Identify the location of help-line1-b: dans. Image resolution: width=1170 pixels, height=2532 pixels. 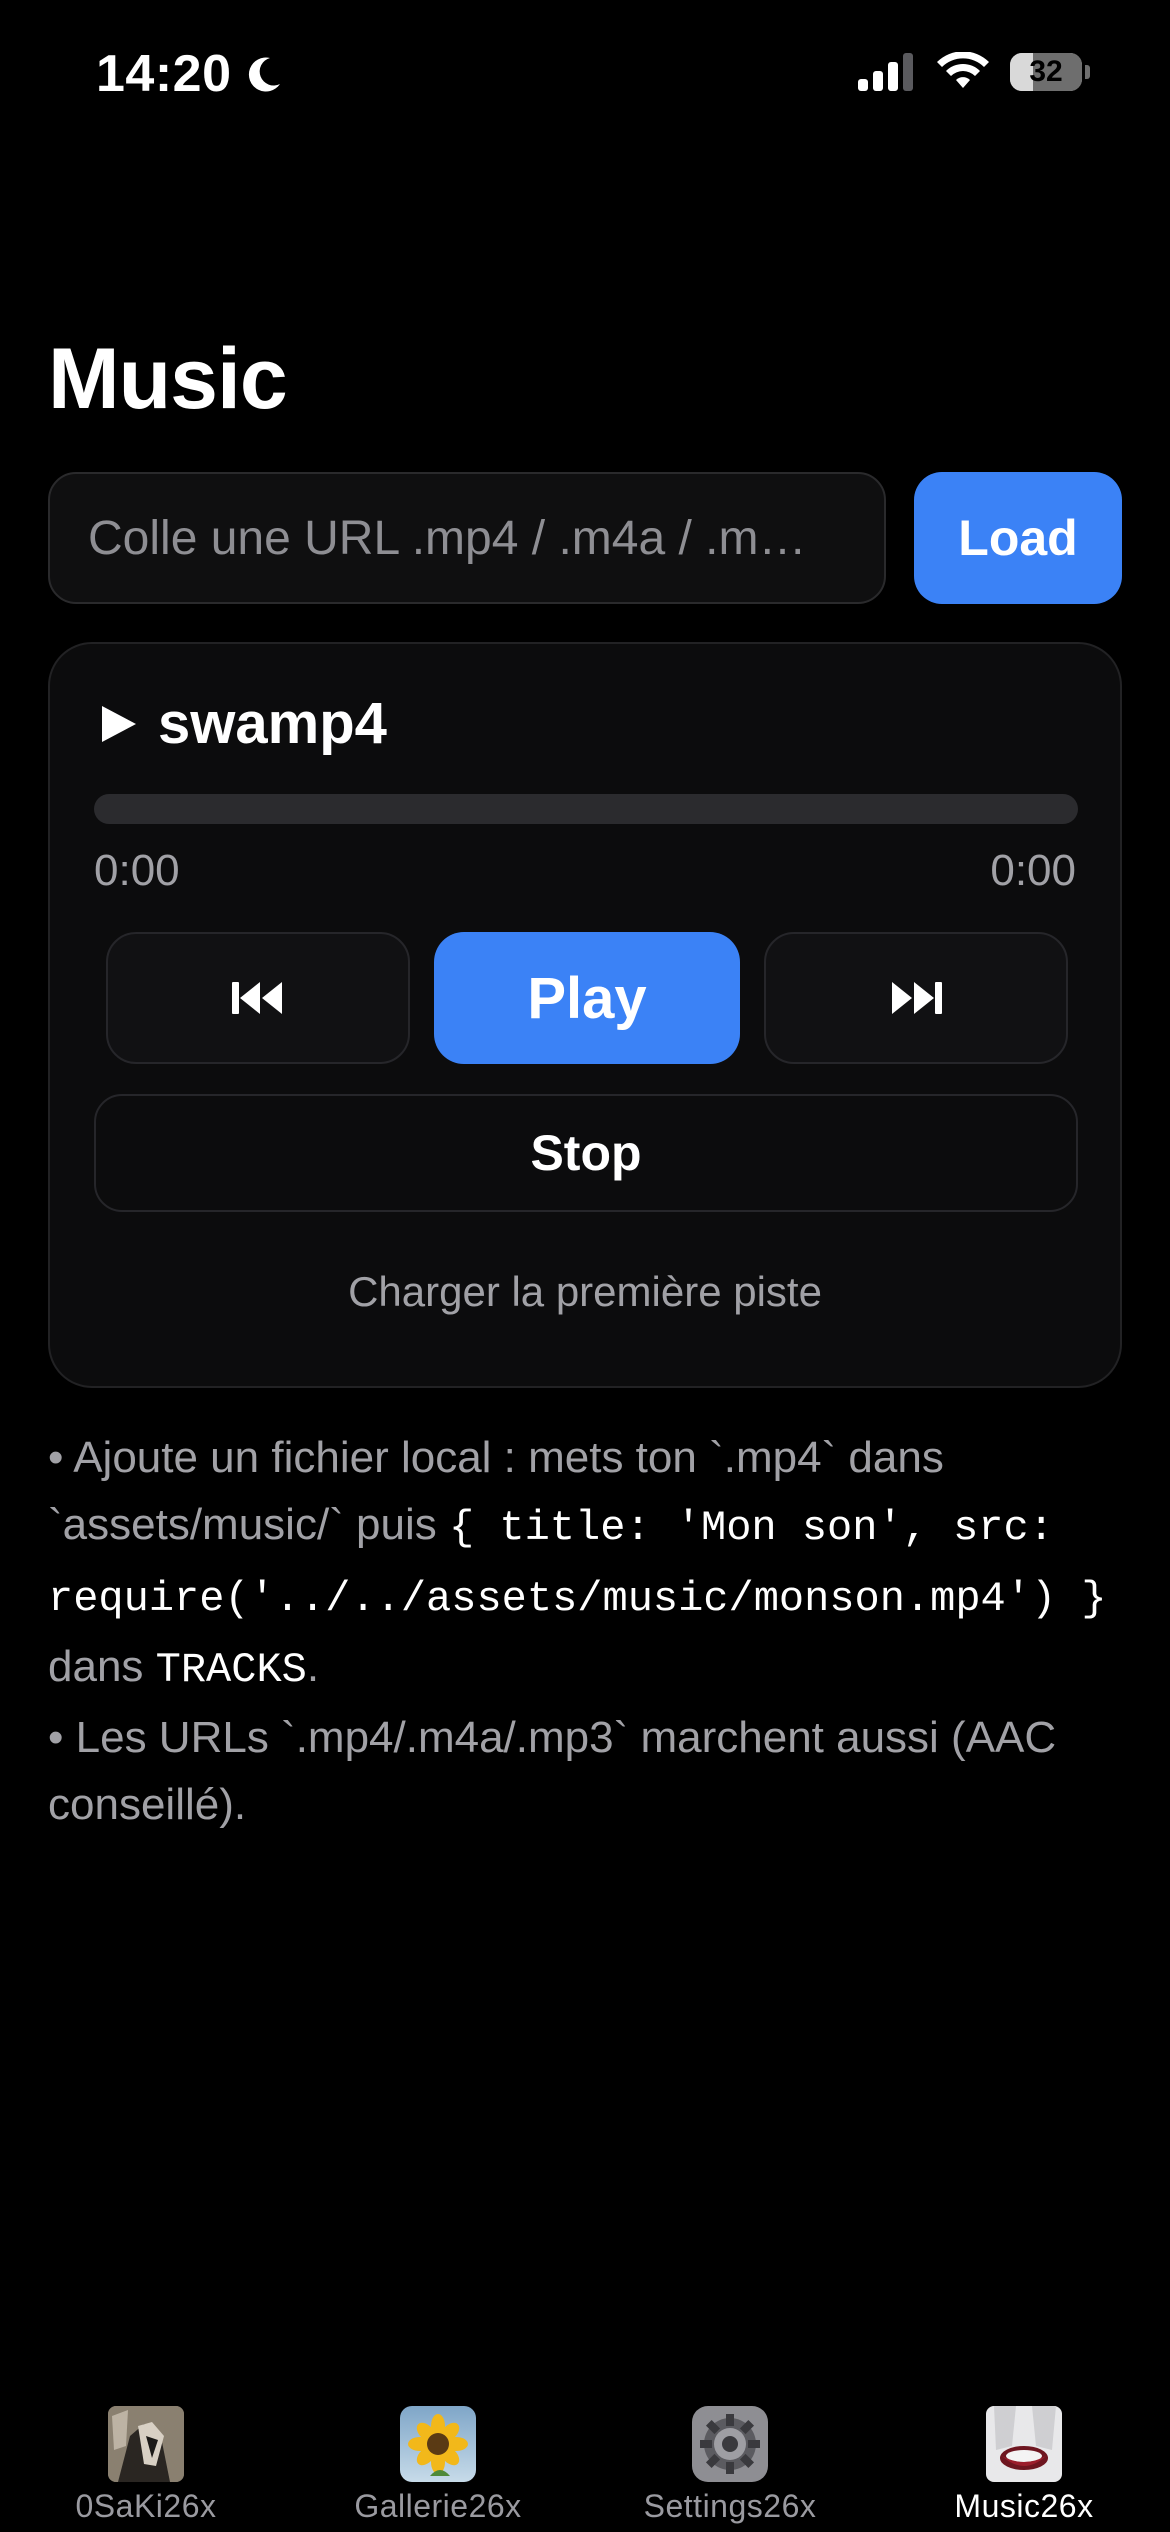
(102, 1666).